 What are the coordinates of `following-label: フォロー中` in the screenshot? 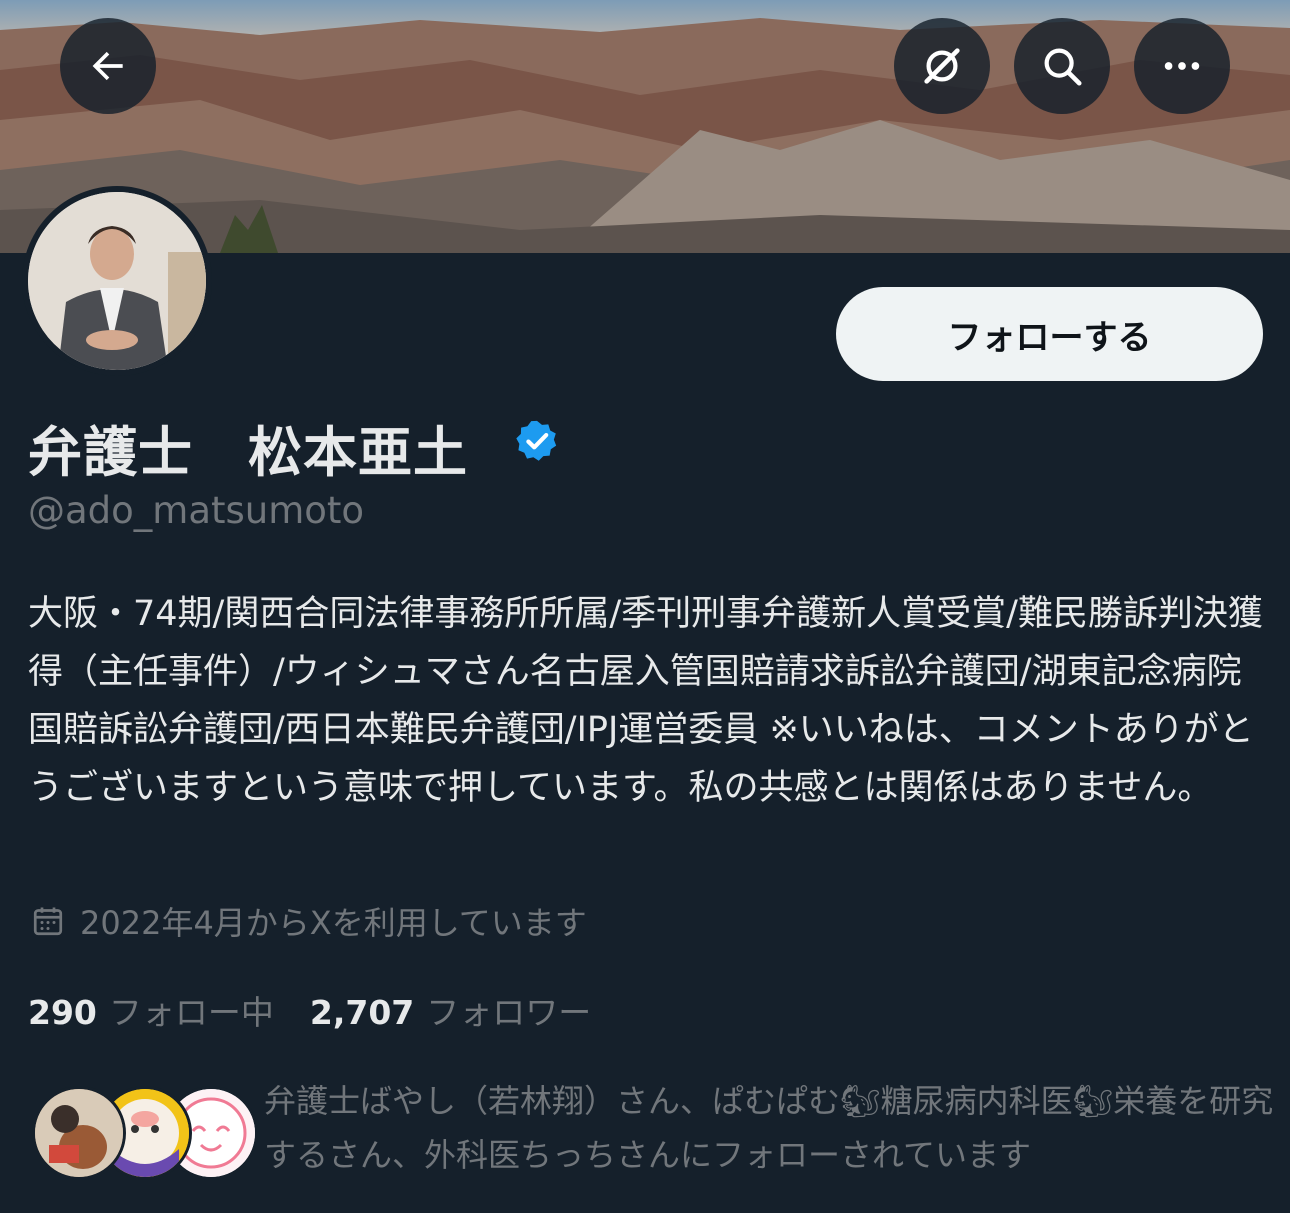 It's located at (191, 1012).